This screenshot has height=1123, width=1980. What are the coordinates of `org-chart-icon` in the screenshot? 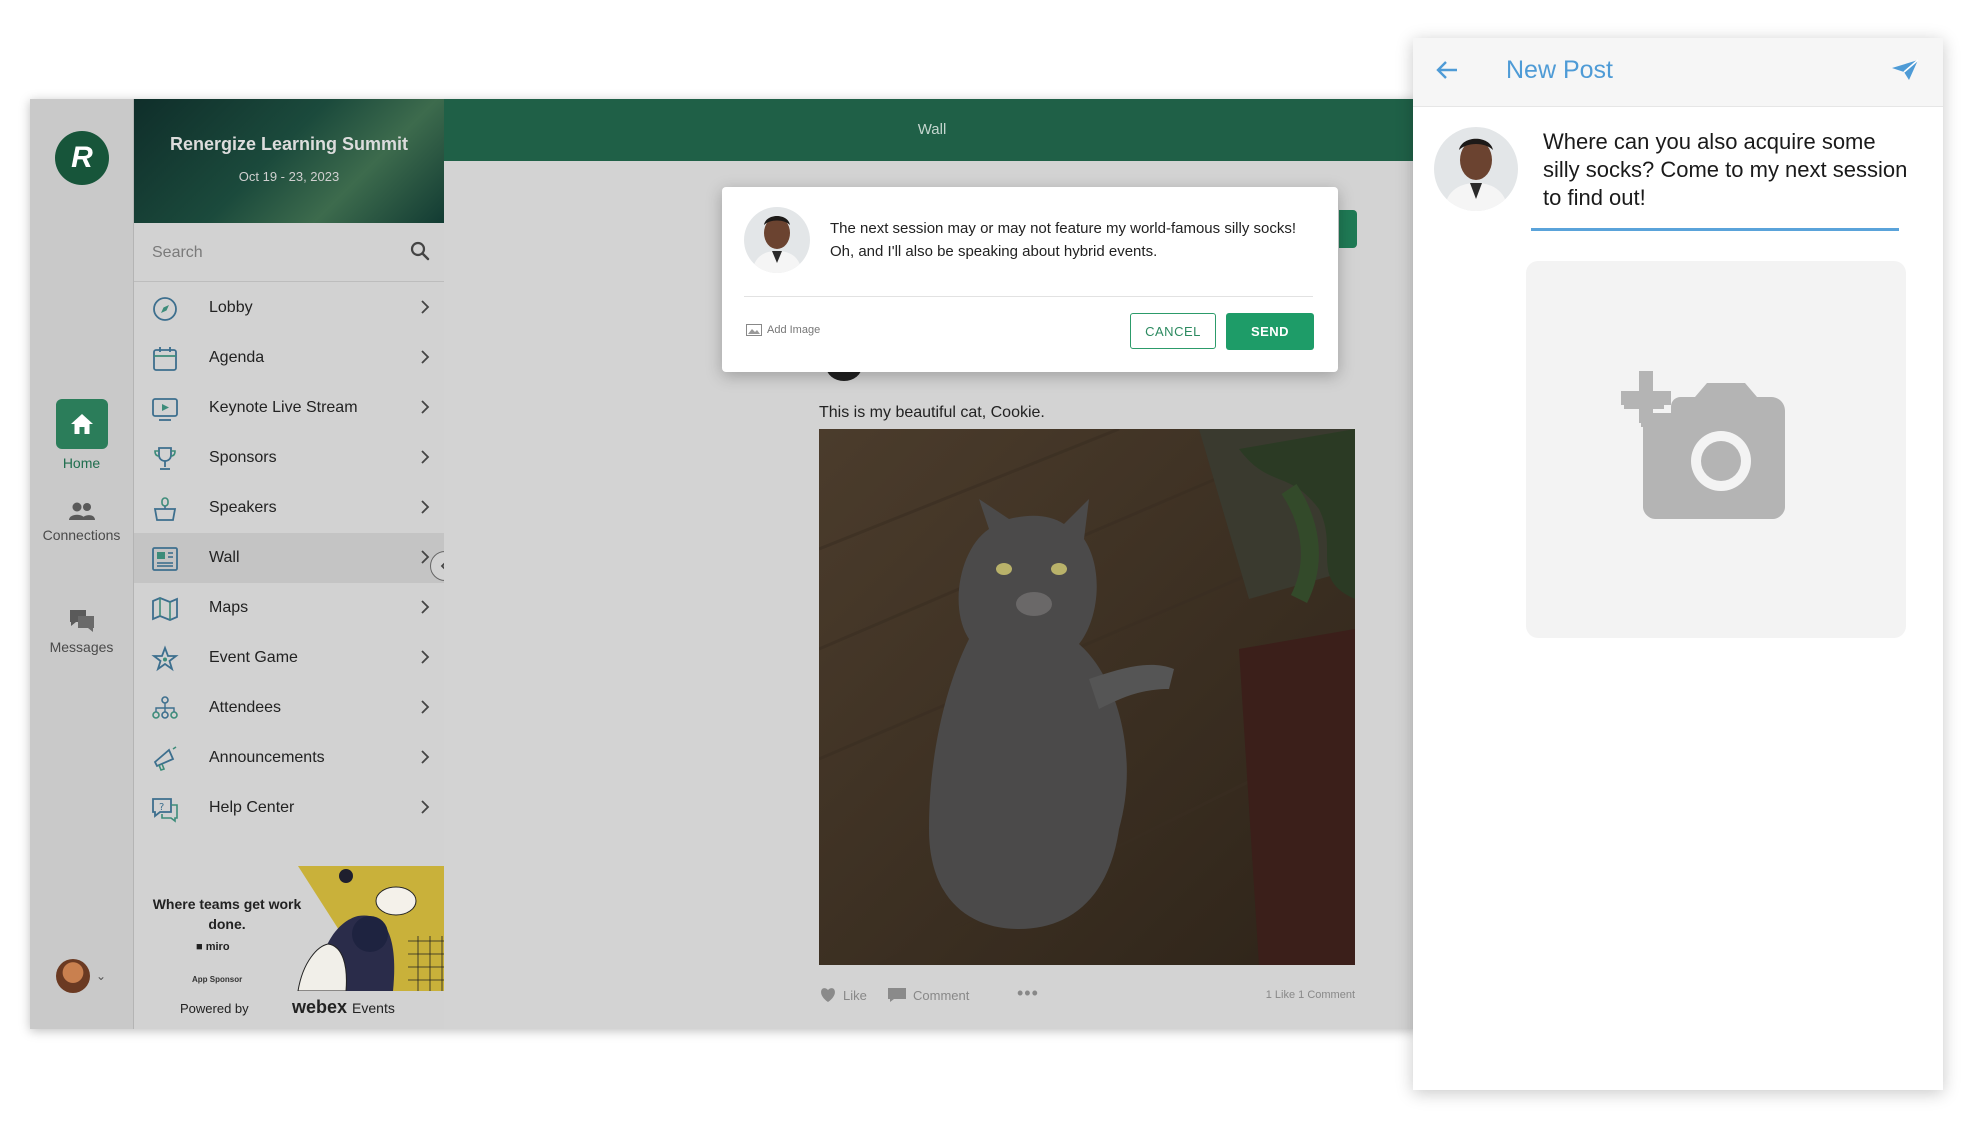 It's located at (165, 707).